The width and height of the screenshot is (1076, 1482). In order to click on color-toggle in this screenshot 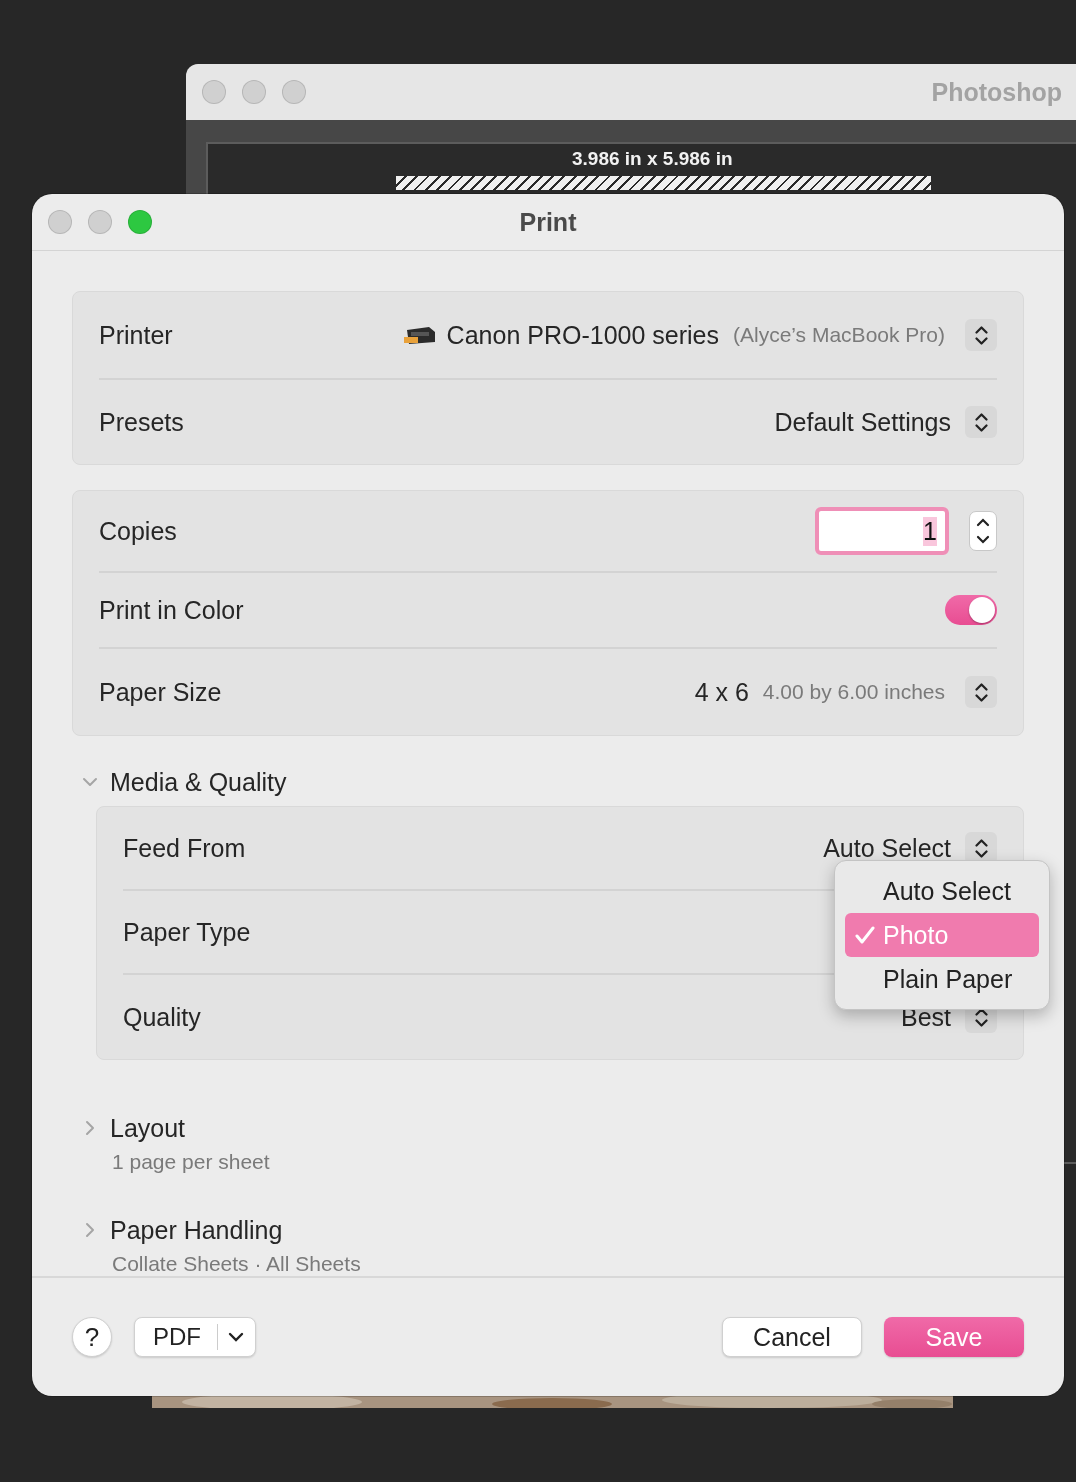, I will do `click(971, 610)`.